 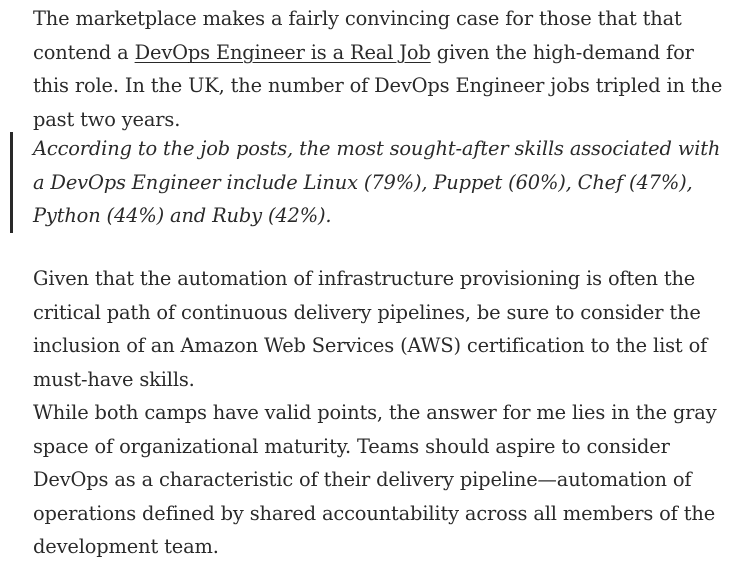 What do you see at coordinates (283, 52) in the screenshot?
I see `devops-engineer-real-job-link: DevOps Engineer is a Real Job` at bounding box center [283, 52].